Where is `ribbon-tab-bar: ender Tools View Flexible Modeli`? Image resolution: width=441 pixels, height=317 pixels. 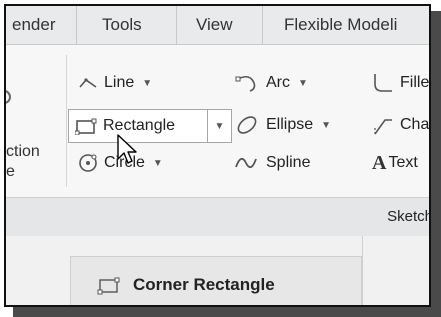
ribbon-tab-bar: ender Tools View Flexible Modeli is located at coordinates (217, 25).